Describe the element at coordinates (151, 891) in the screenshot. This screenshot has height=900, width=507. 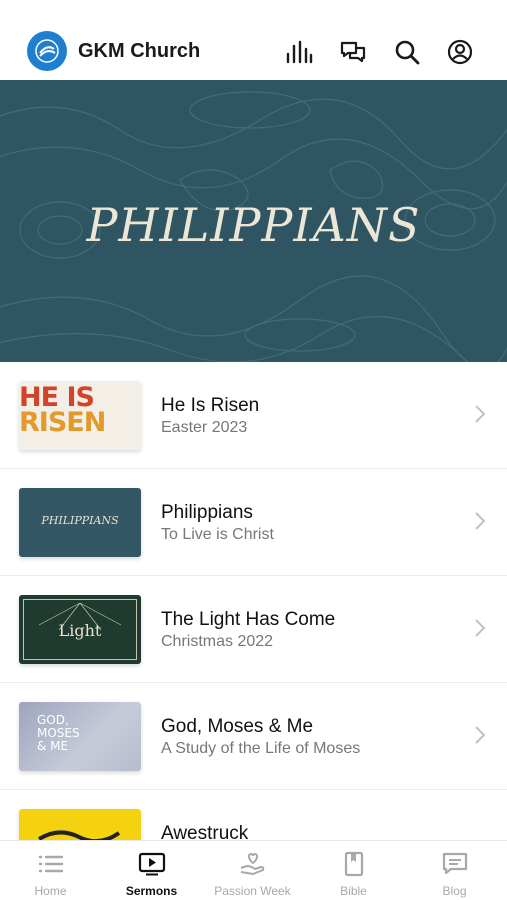
I see `tab-label: Sermons` at that location.